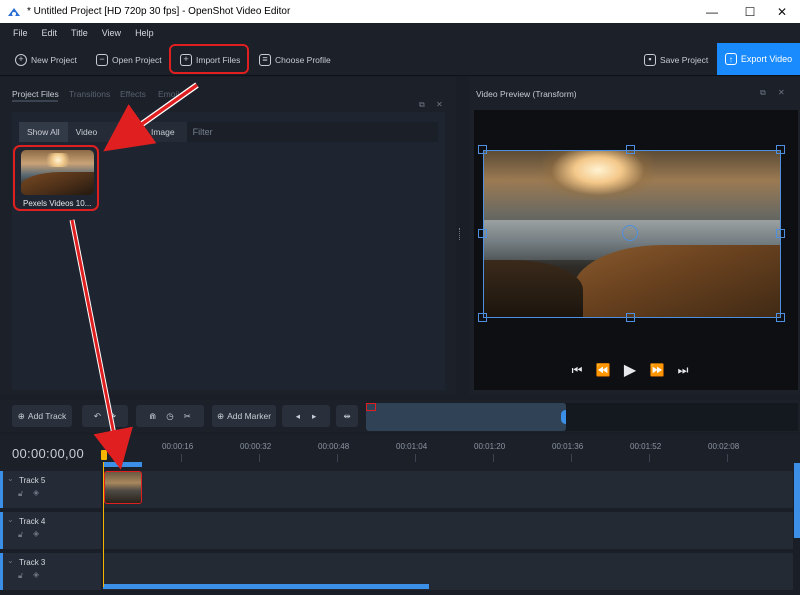 The image size is (800, 595). I want to click on center-handle-icon, so click(630, 233).